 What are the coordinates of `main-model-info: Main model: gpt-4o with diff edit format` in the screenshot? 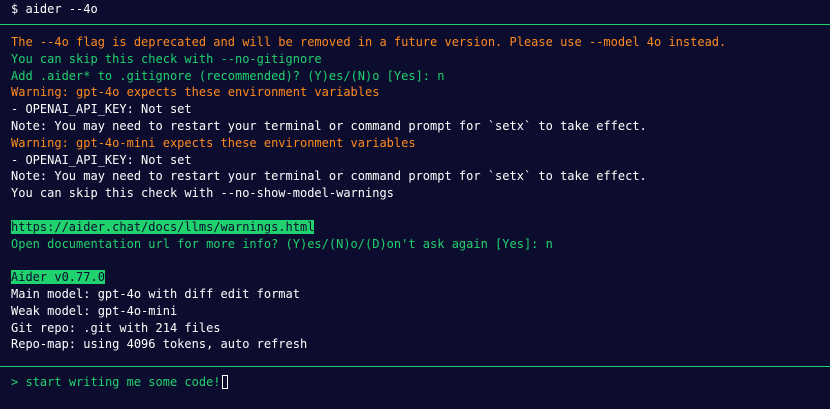 It's located at (155, 293).